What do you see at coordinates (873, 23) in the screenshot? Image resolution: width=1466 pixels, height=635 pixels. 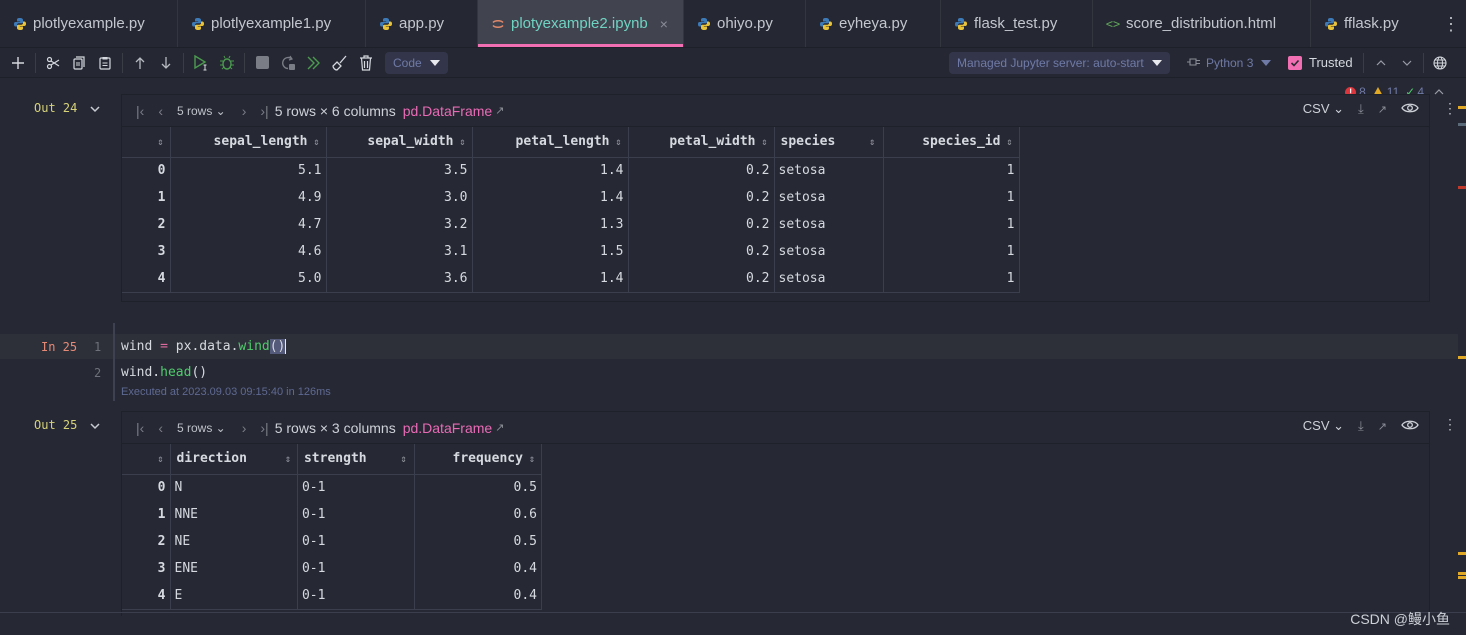 I see `tab-eyheya: eyheya.py` at bounding box center [873, 23].